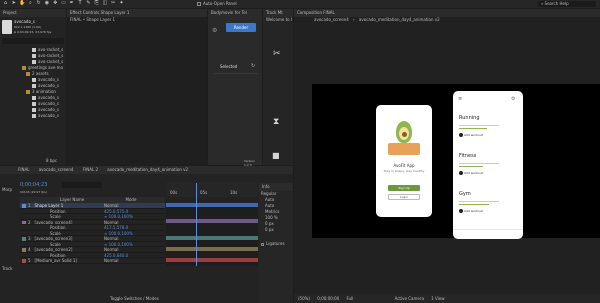 The height and width of the screenshot is (303, 600). What do you see at coordinates (212, 189) in the screenshot?
I see `time-ruler: 00s 05s 10s` at bounding box center [212, 189].